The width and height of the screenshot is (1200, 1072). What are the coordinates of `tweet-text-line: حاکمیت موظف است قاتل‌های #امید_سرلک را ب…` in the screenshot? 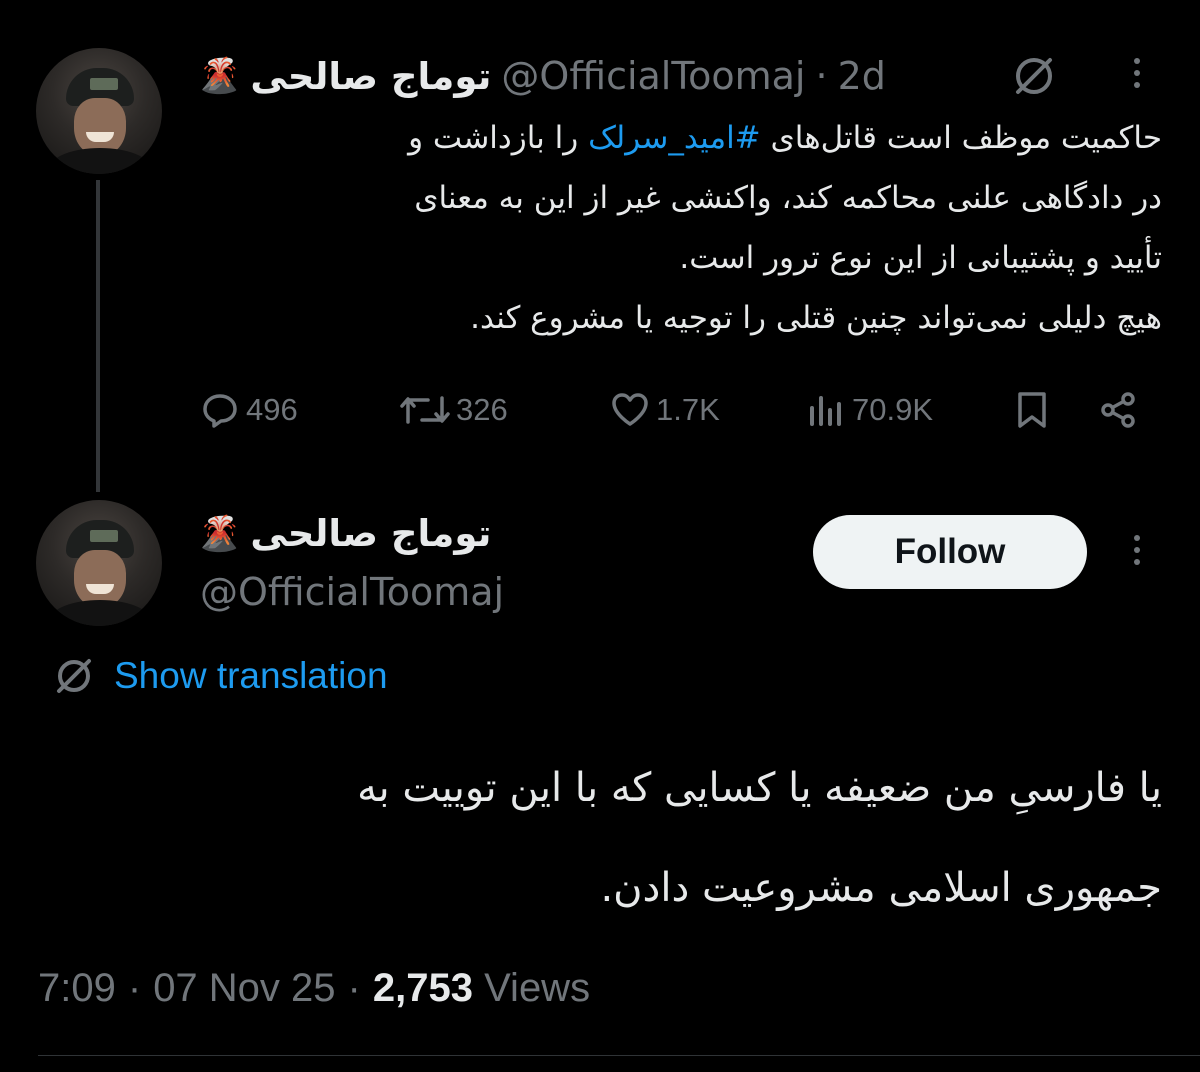 It's located at (785, 138).